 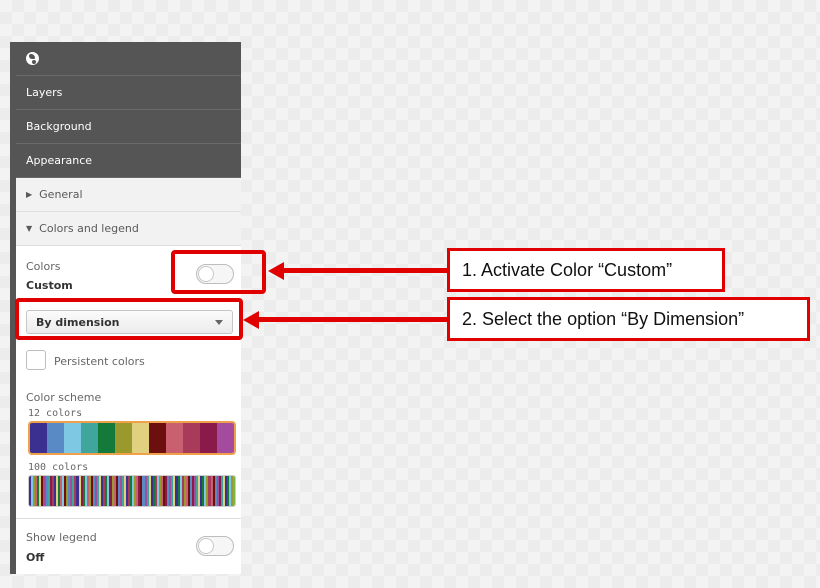 I want to click on highlight-dropdown, so click(x=129, y=319).